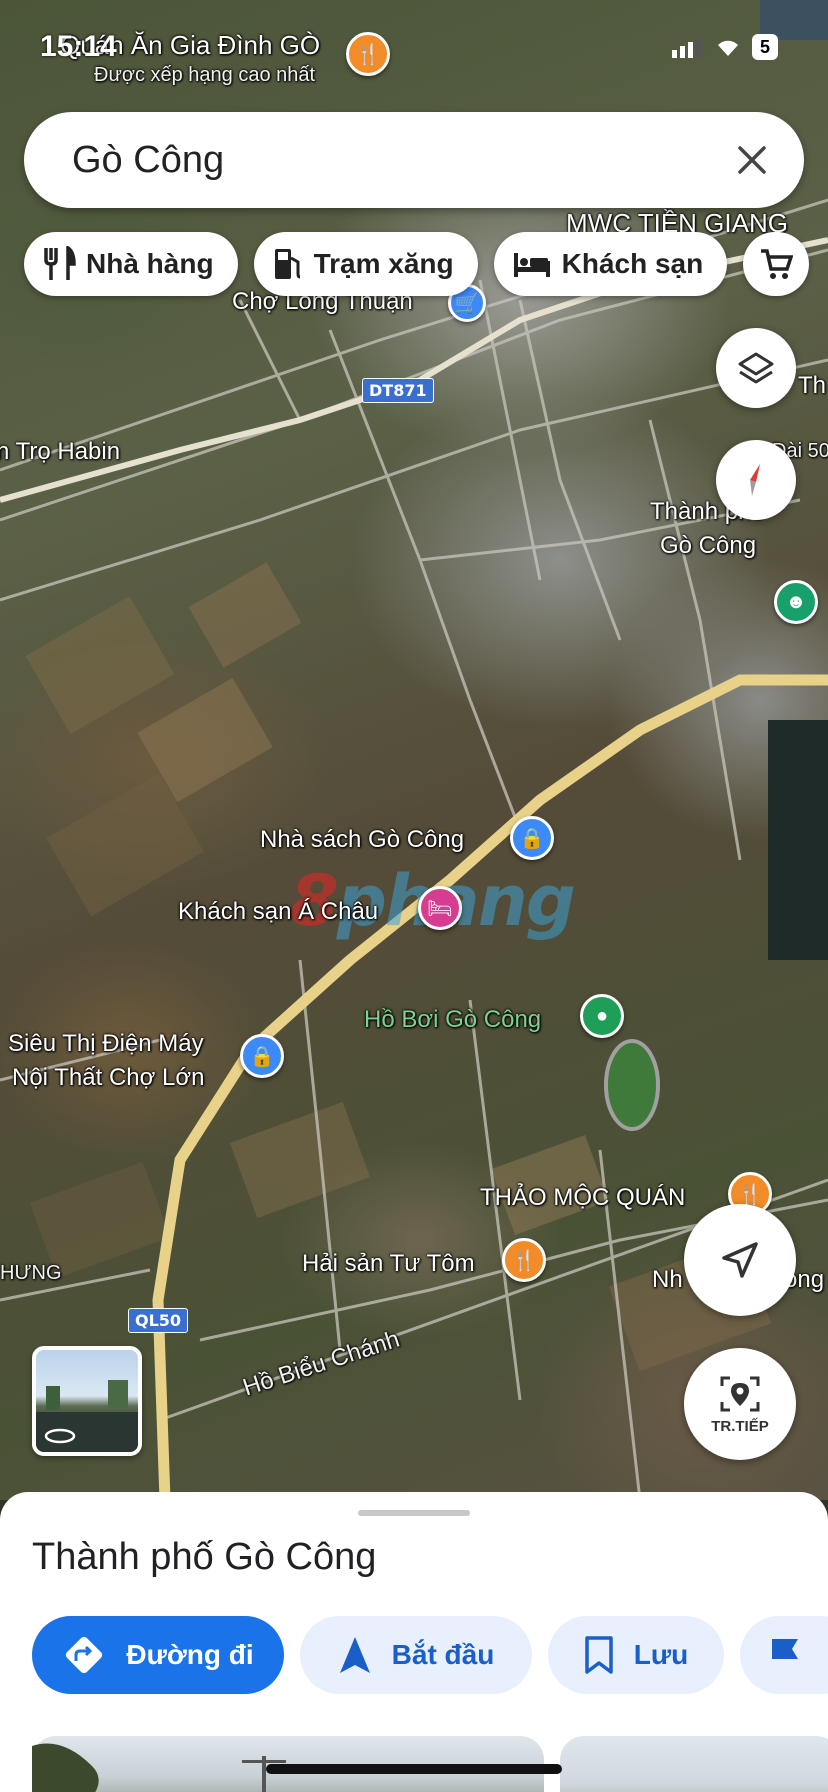 Image resolution: width=828 pixels, height=1792 pixels. Describe the element at coordinates (765, 47) in the screenshot. I see `battery-icon: 5` at that location.